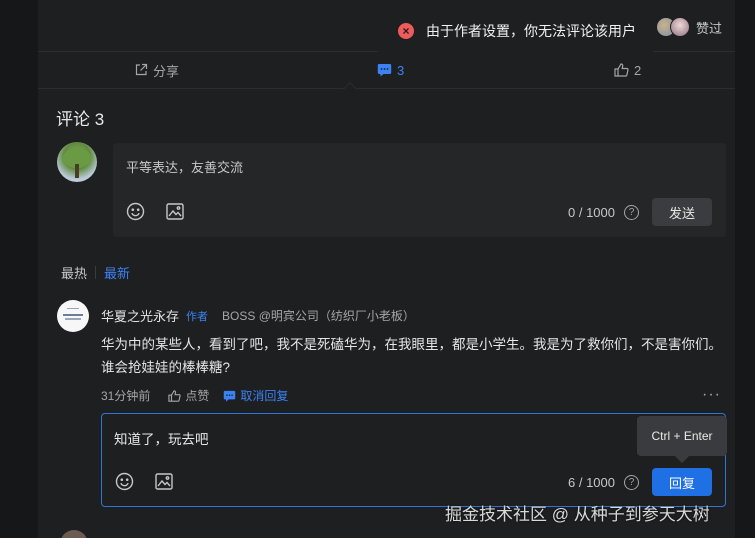 Image resolution: width=755 pixels, height=538 pixels. Describe the element at coordinates (318, 316) in the screenshot. I see `comment-author-title: BOSS @明宾公司（纺织厂小老板）` at that location.